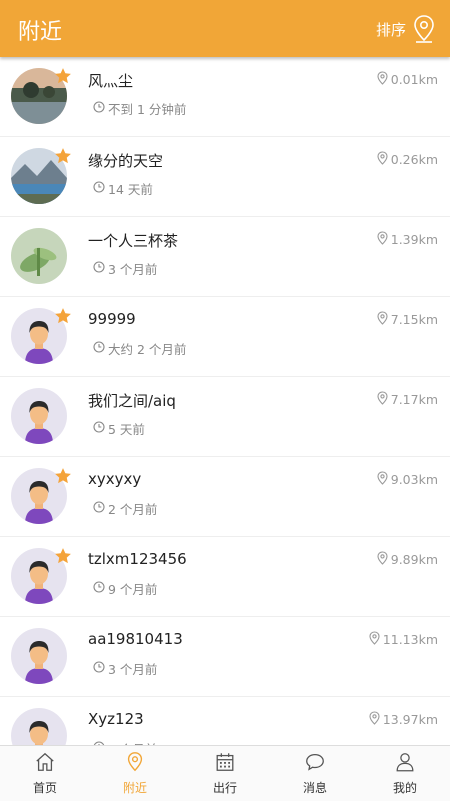  I want to click on user-name: xyxyxy, so click(115, 479).